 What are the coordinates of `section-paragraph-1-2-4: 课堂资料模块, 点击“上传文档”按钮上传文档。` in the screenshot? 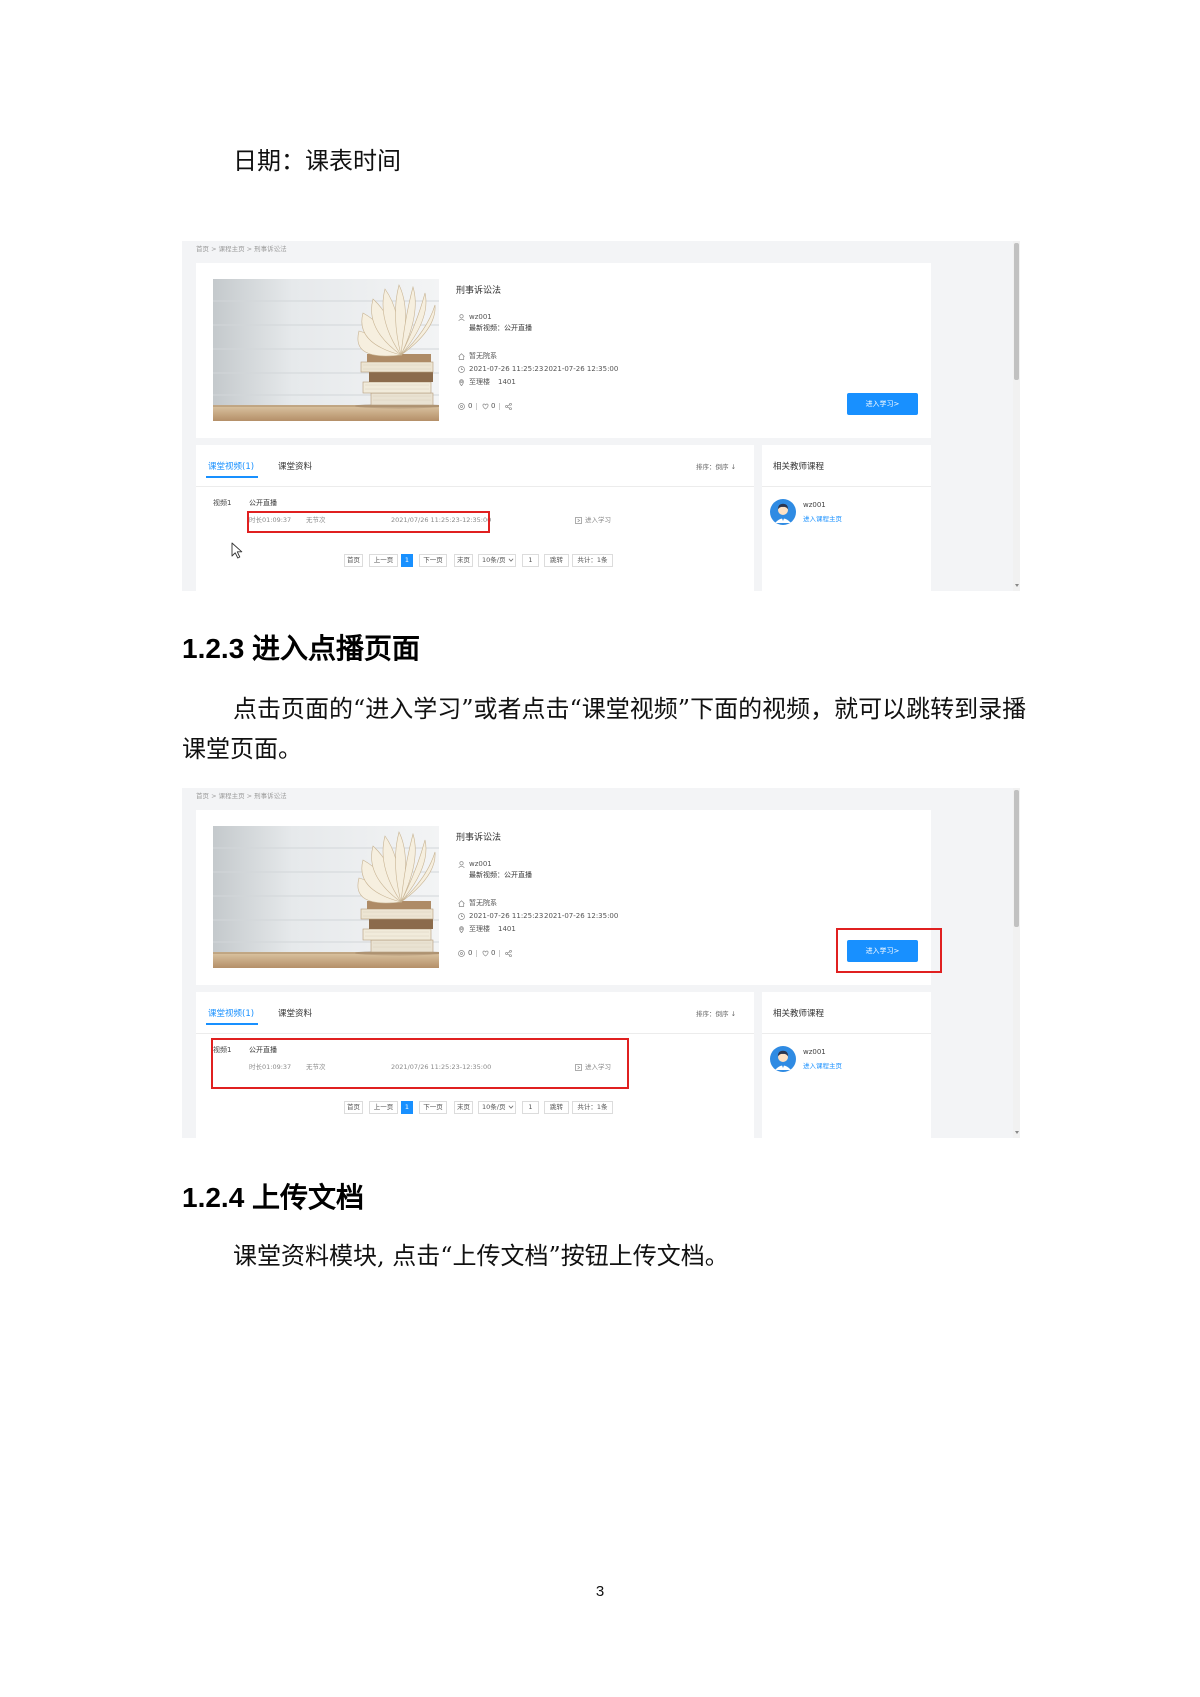 It's located at (481, 1256).